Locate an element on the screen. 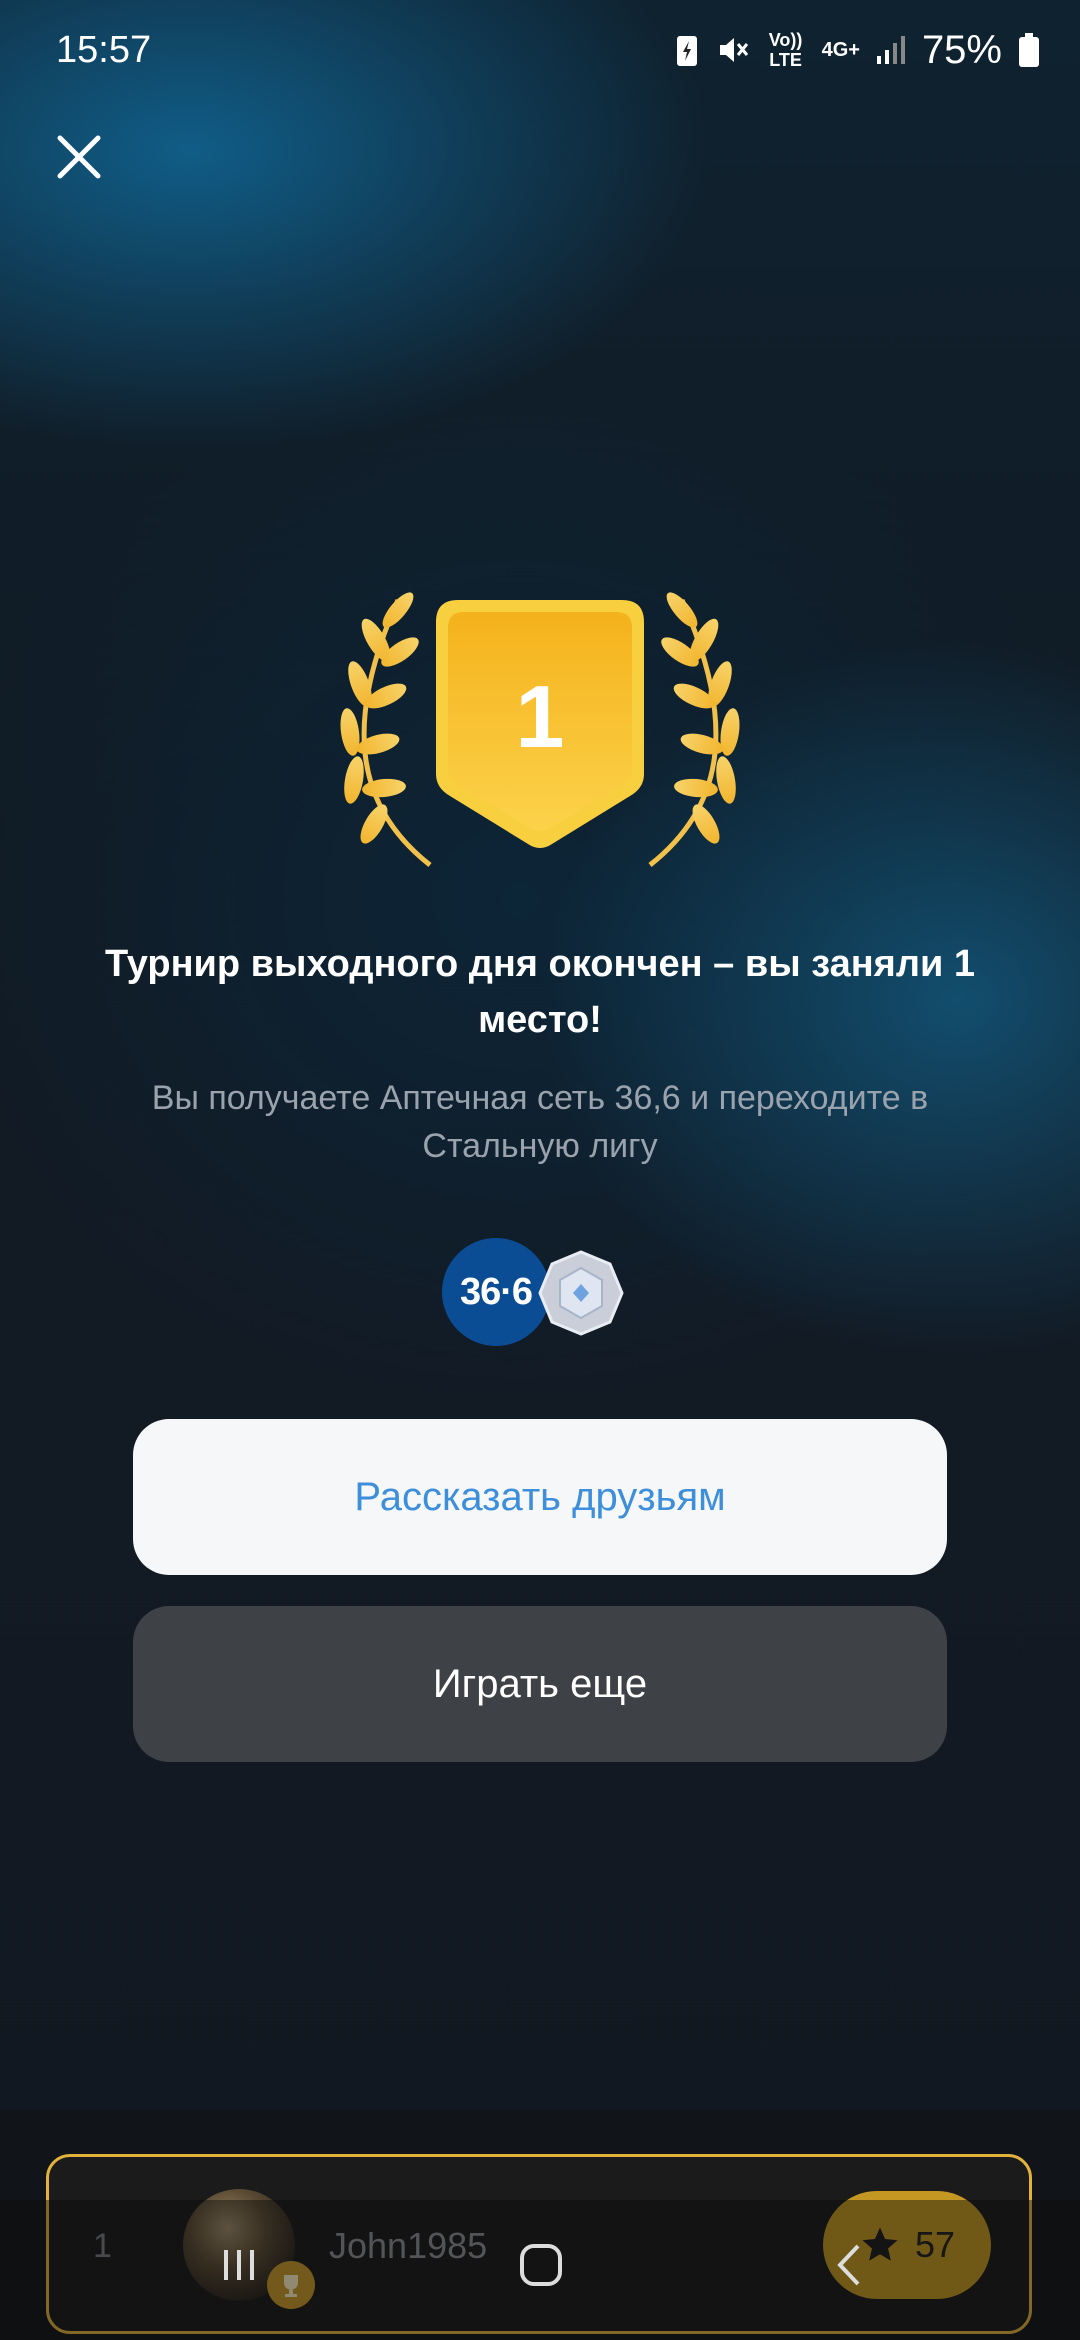 This screenshot has width=1080, height=2340. first-place-trophy: 1 is located at coordinates (540, 730).